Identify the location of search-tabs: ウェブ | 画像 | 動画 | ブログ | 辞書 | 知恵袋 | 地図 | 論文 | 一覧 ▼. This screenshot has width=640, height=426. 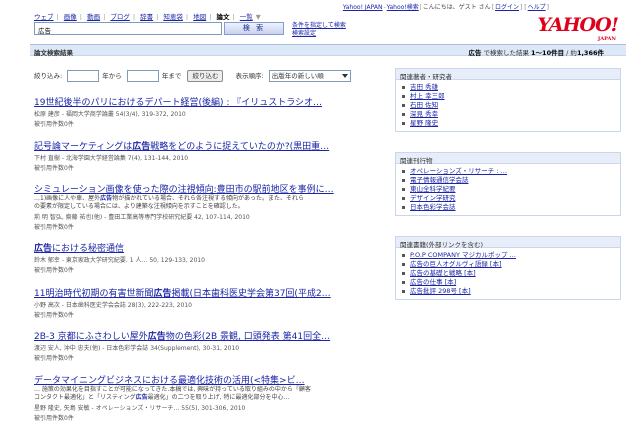
(147, 17).